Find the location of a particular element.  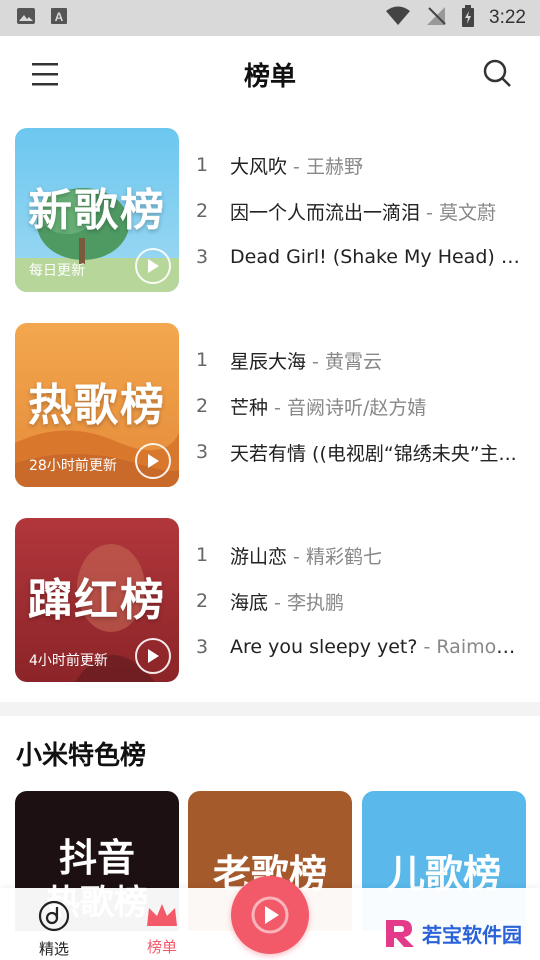

status-bar: A 3:22 is located at coordinates (270, 18).